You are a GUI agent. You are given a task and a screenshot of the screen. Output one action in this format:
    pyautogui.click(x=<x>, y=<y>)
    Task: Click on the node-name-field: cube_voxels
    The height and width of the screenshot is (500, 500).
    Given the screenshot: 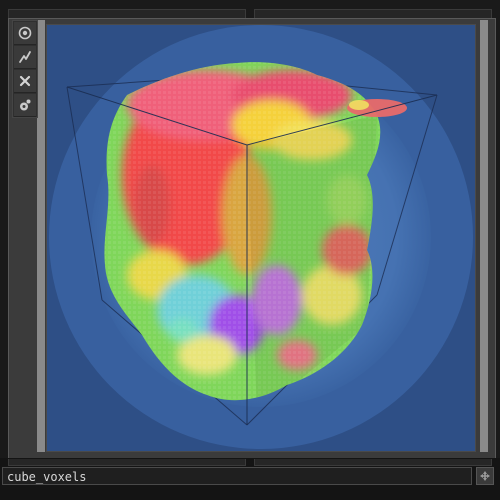 What is the action you would take?
    pyautogui.click(x=237, y=476)
    